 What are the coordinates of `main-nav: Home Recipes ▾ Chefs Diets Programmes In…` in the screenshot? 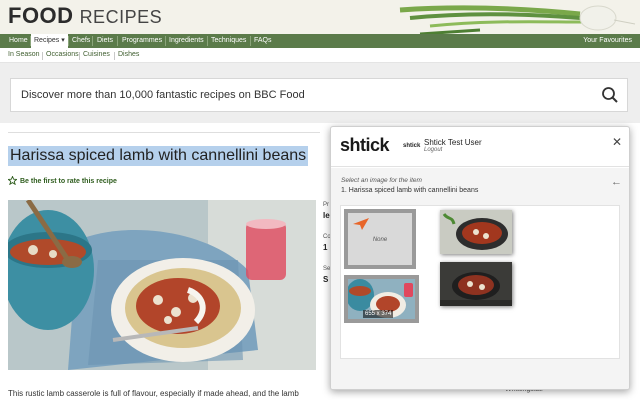 It's located at (320, 41).